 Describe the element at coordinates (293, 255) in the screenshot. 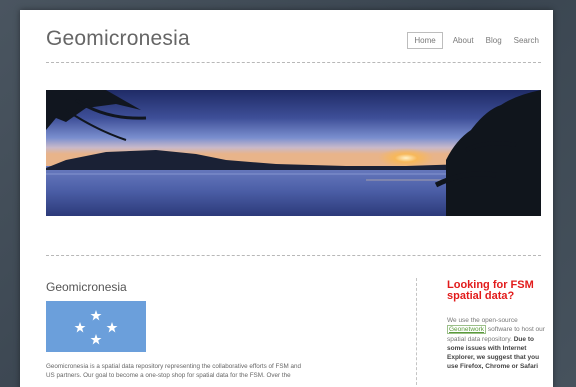

I see `content-divider` at that location.